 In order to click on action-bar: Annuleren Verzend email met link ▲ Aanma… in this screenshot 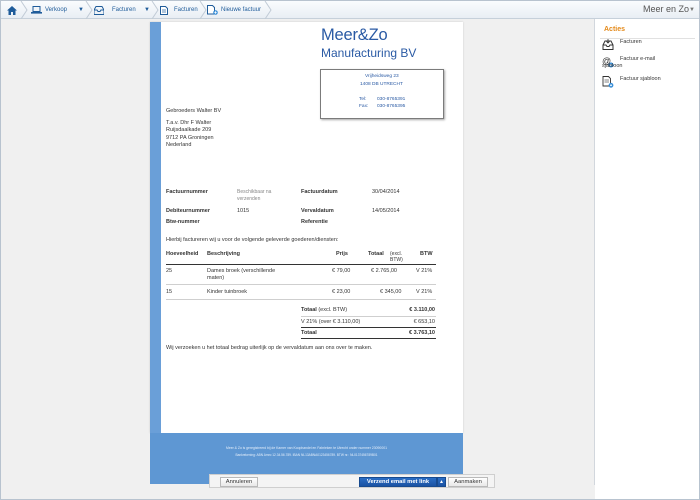, I will do `click(352, 481)`.